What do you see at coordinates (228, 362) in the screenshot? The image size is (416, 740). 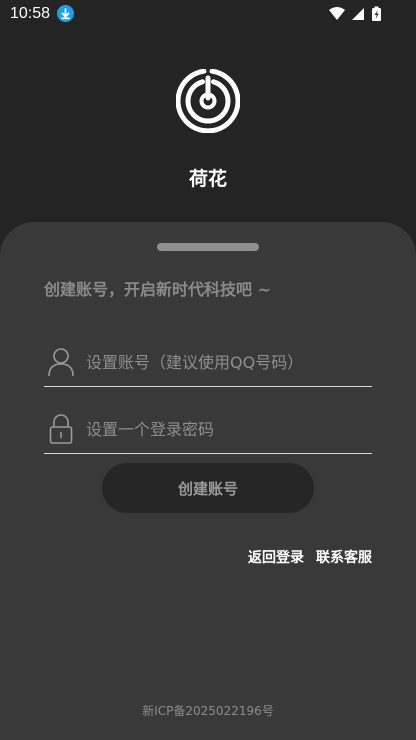 I see `account-input` at bounding box center [228, 362].